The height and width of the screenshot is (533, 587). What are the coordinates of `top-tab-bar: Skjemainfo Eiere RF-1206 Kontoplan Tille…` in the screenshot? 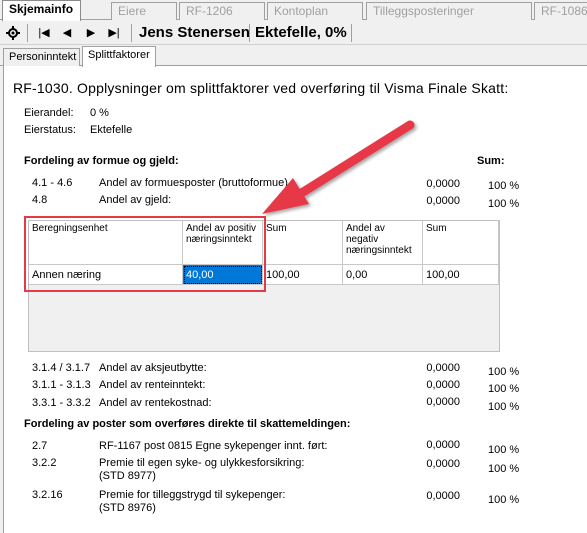 It's located at (293, 10).